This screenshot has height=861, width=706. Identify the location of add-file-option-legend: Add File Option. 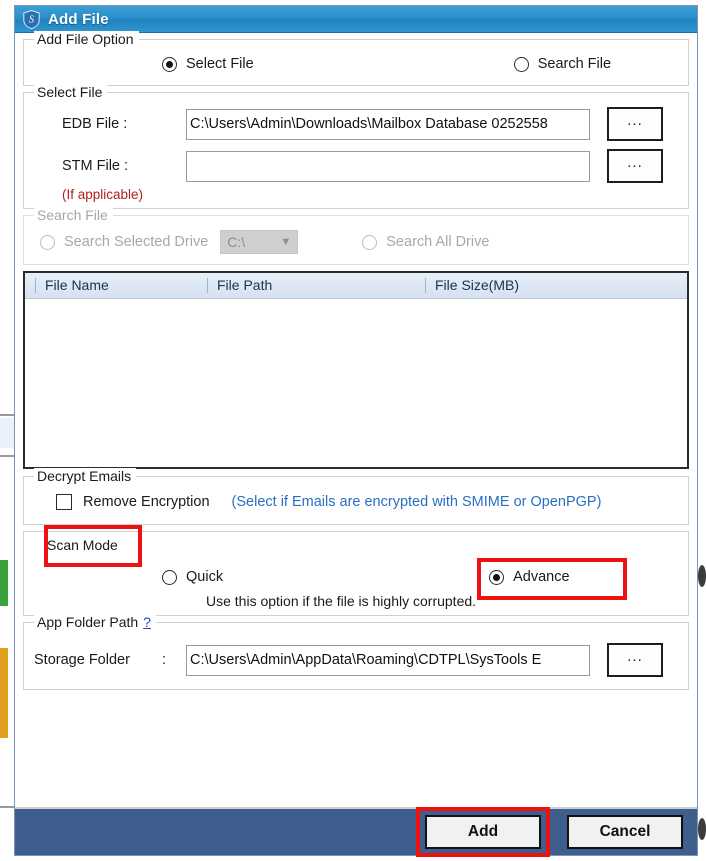
(86, 39).